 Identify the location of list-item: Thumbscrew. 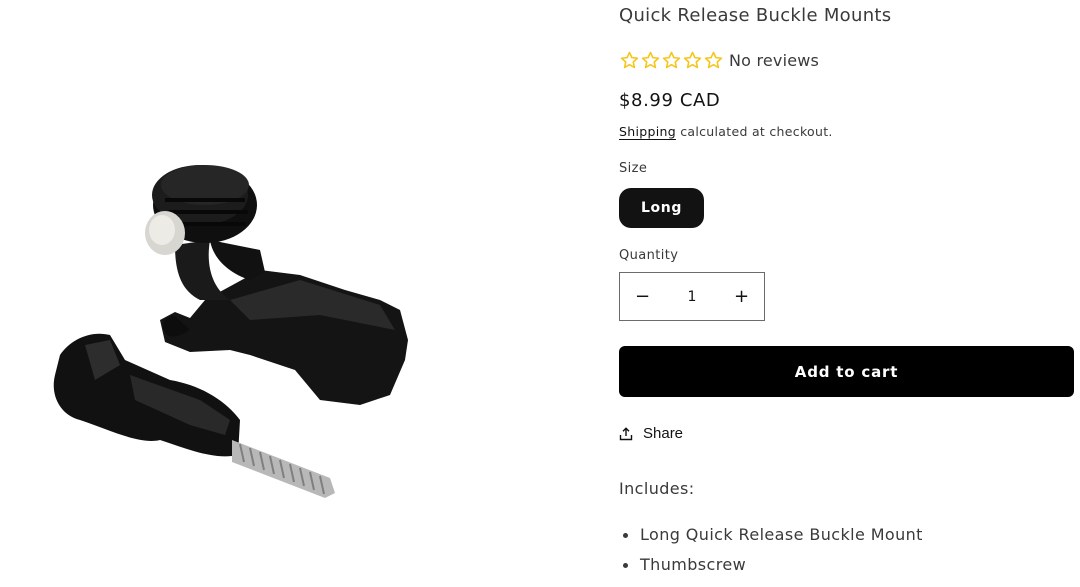
(771, 568).